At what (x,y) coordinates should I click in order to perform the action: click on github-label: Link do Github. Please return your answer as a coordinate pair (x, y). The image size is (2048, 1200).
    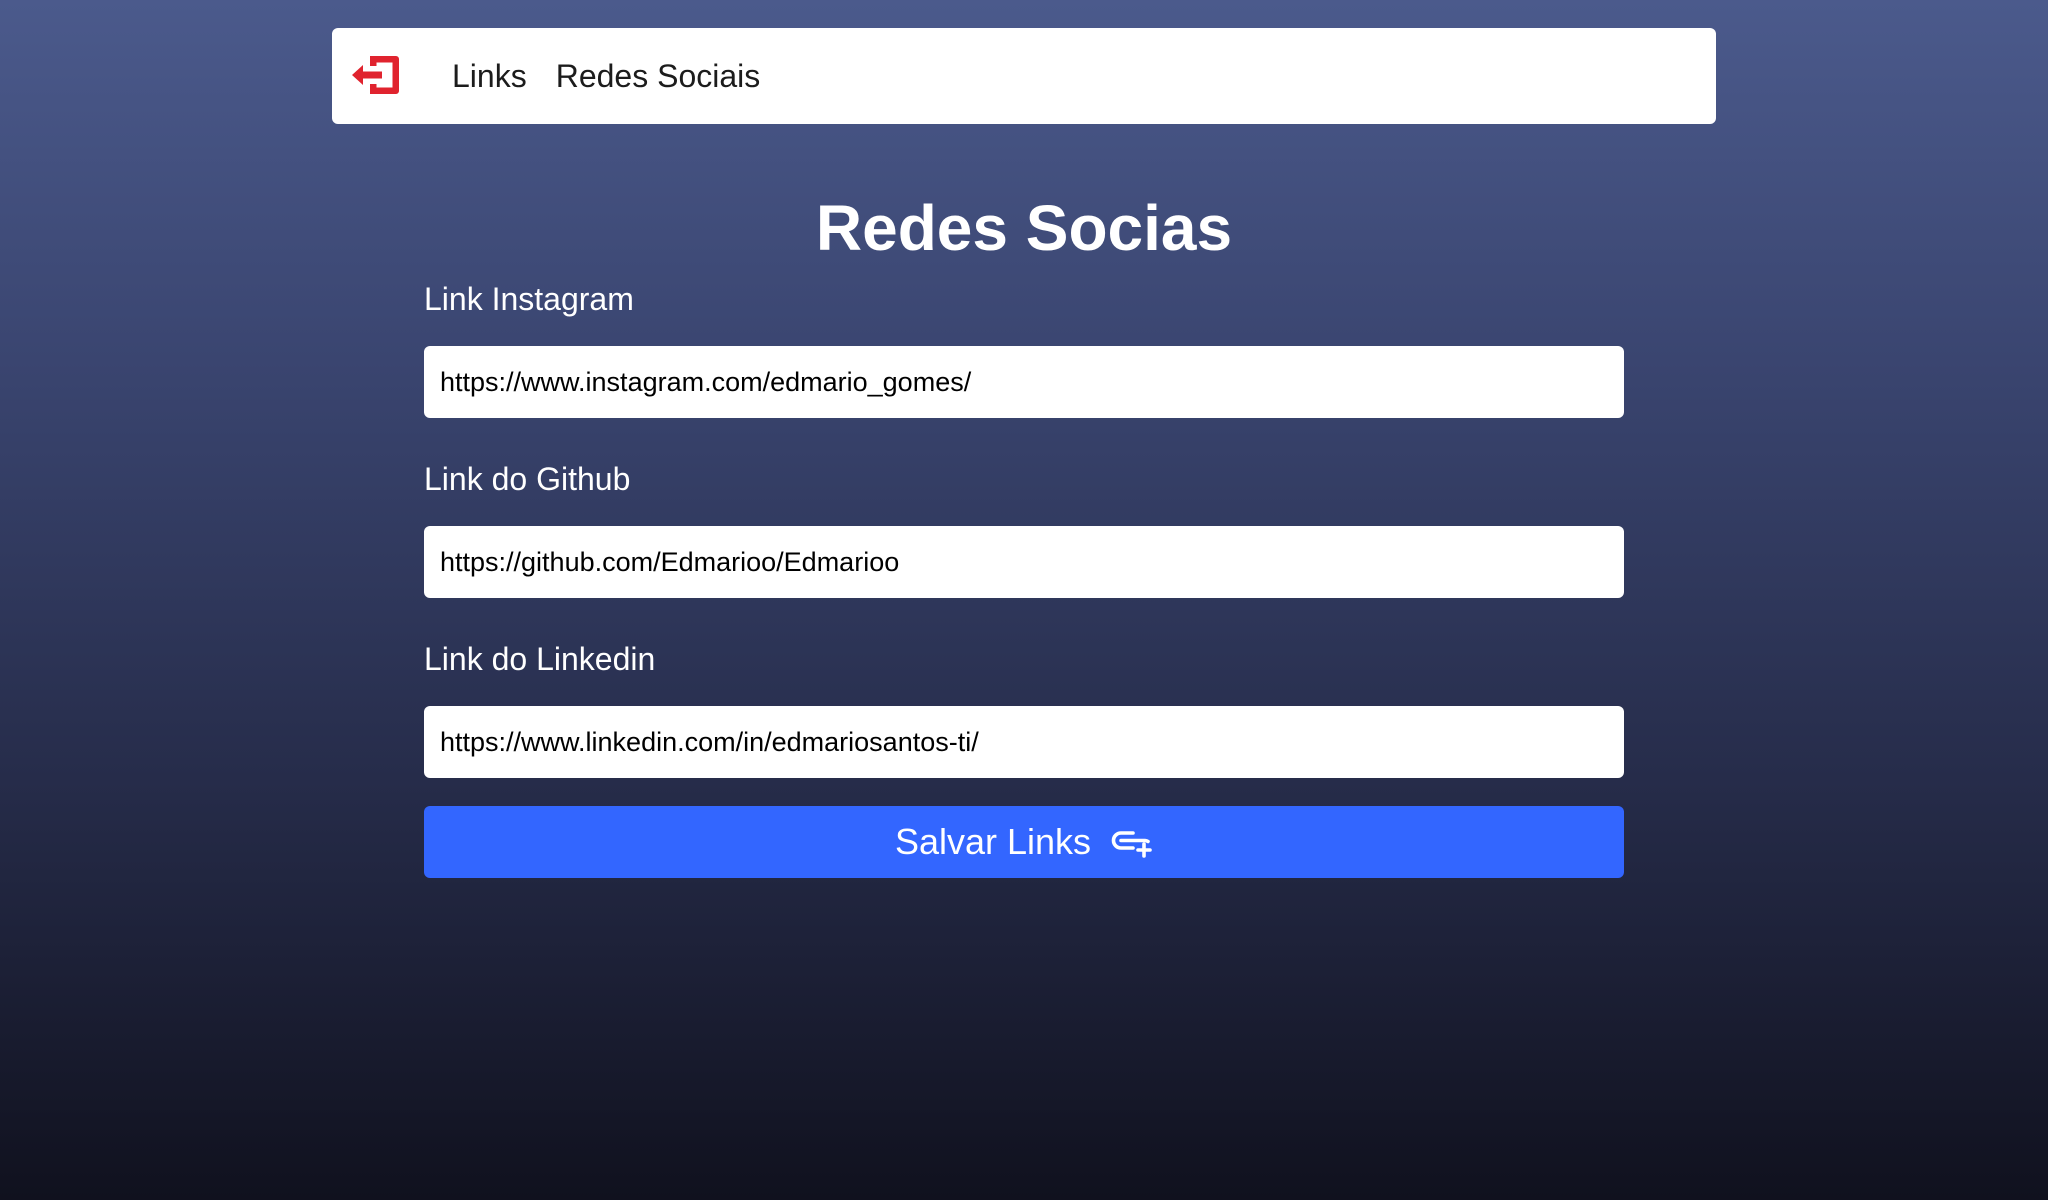
    Looking at the image, I should click on (527, 479).